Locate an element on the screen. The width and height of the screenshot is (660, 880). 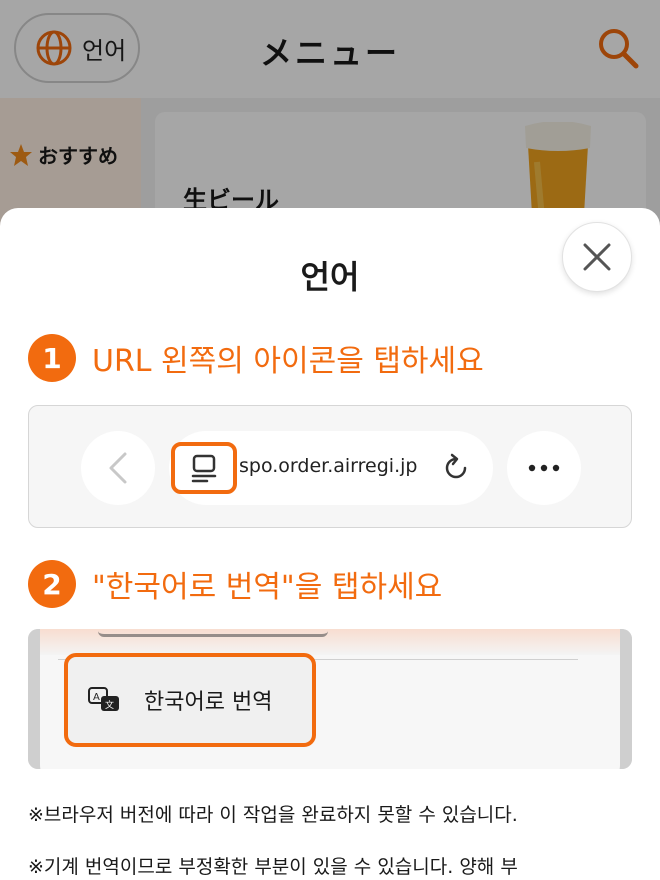
back-icon is located at coordinates (118, 468).